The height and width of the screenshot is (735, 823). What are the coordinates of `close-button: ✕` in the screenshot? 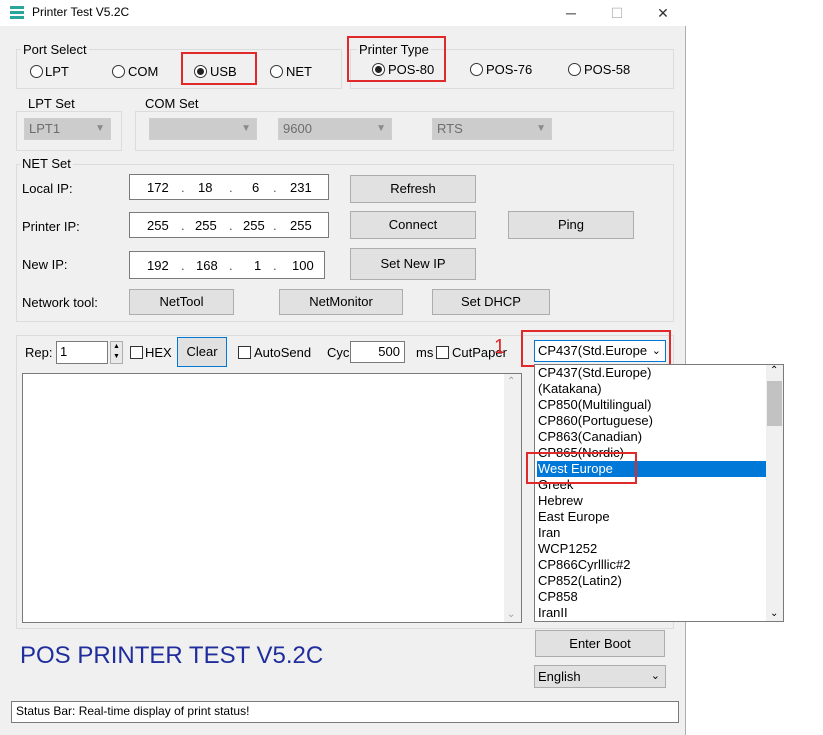 It's located at (663, 13).